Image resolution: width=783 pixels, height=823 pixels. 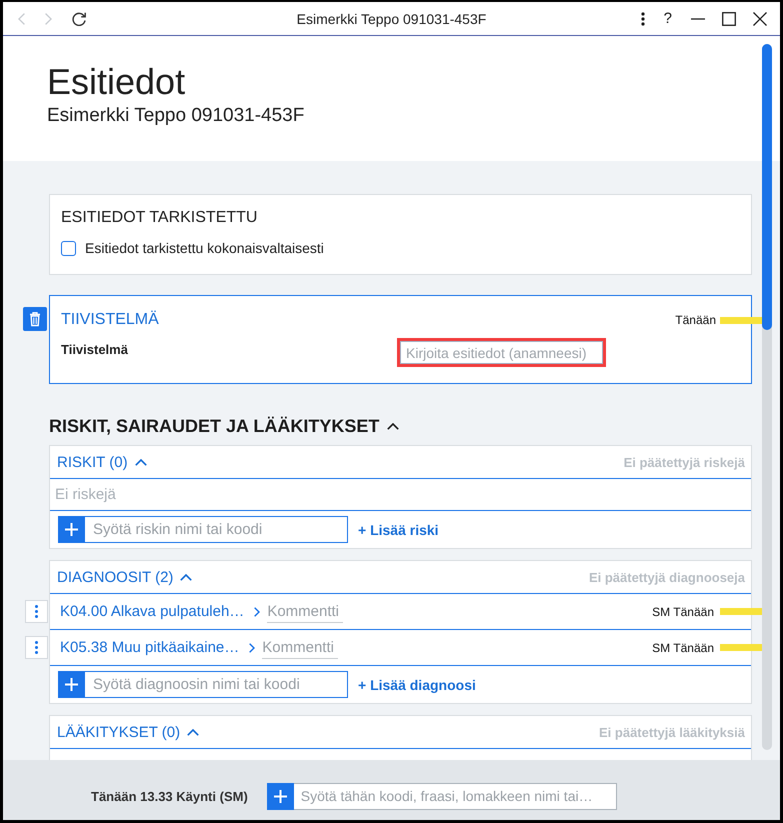 I want to click on date-text: Tänään, so click(x=695, y=320).